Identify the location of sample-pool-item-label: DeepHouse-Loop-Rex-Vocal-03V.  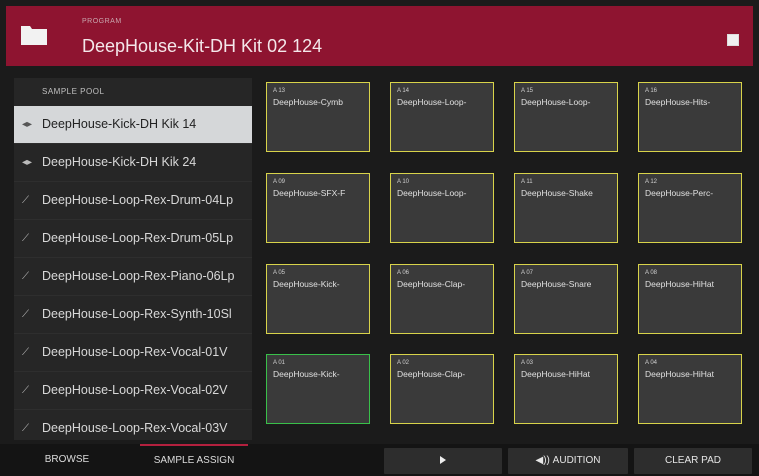
(135, 428).